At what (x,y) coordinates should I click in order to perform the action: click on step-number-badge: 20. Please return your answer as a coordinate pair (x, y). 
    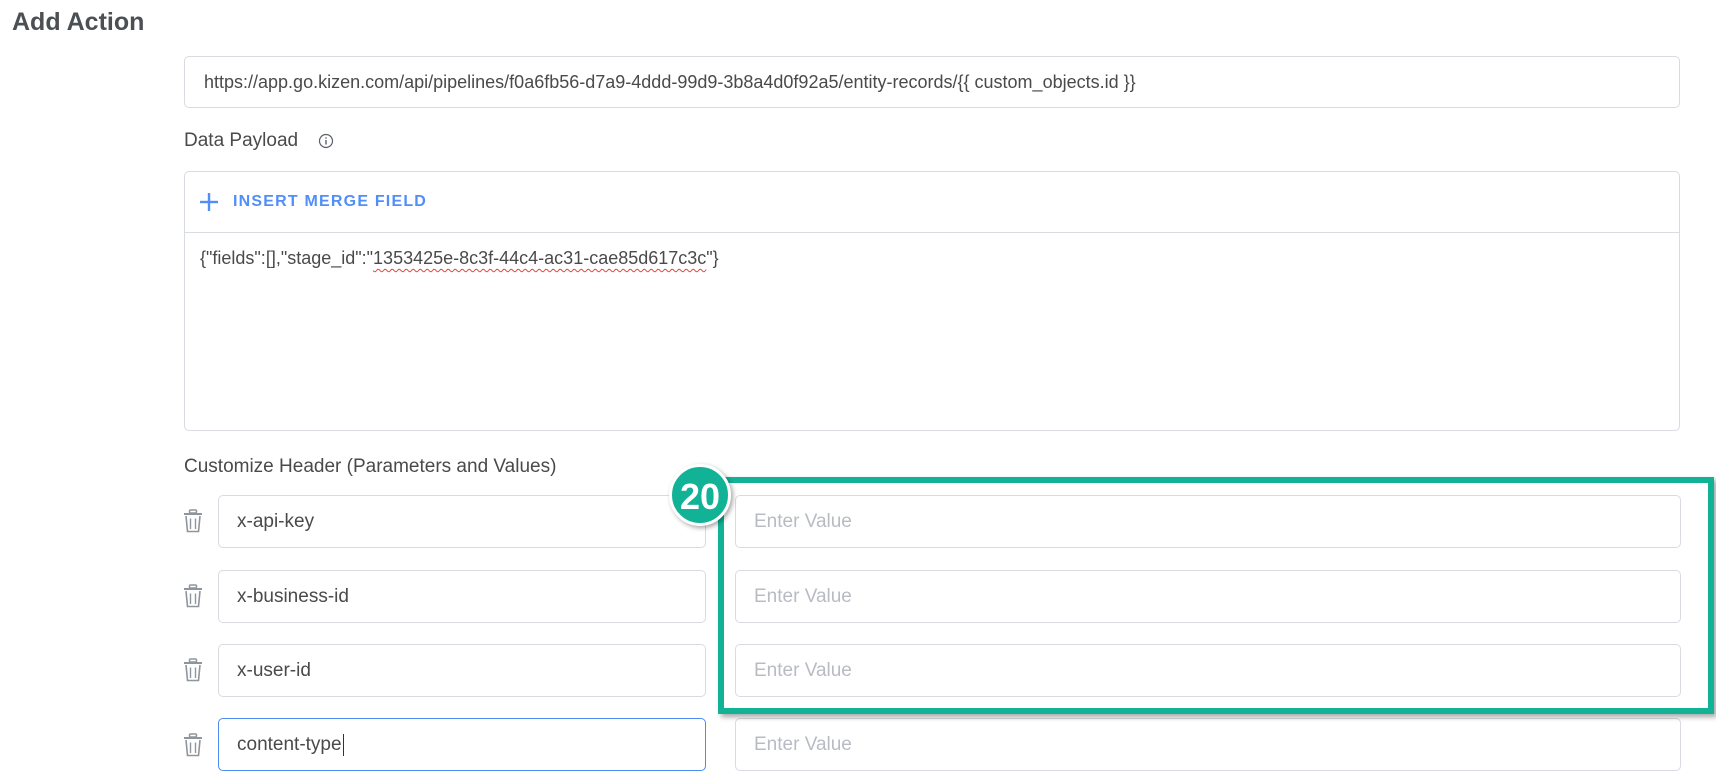
    Looking at the image, I should click on (700, 495).